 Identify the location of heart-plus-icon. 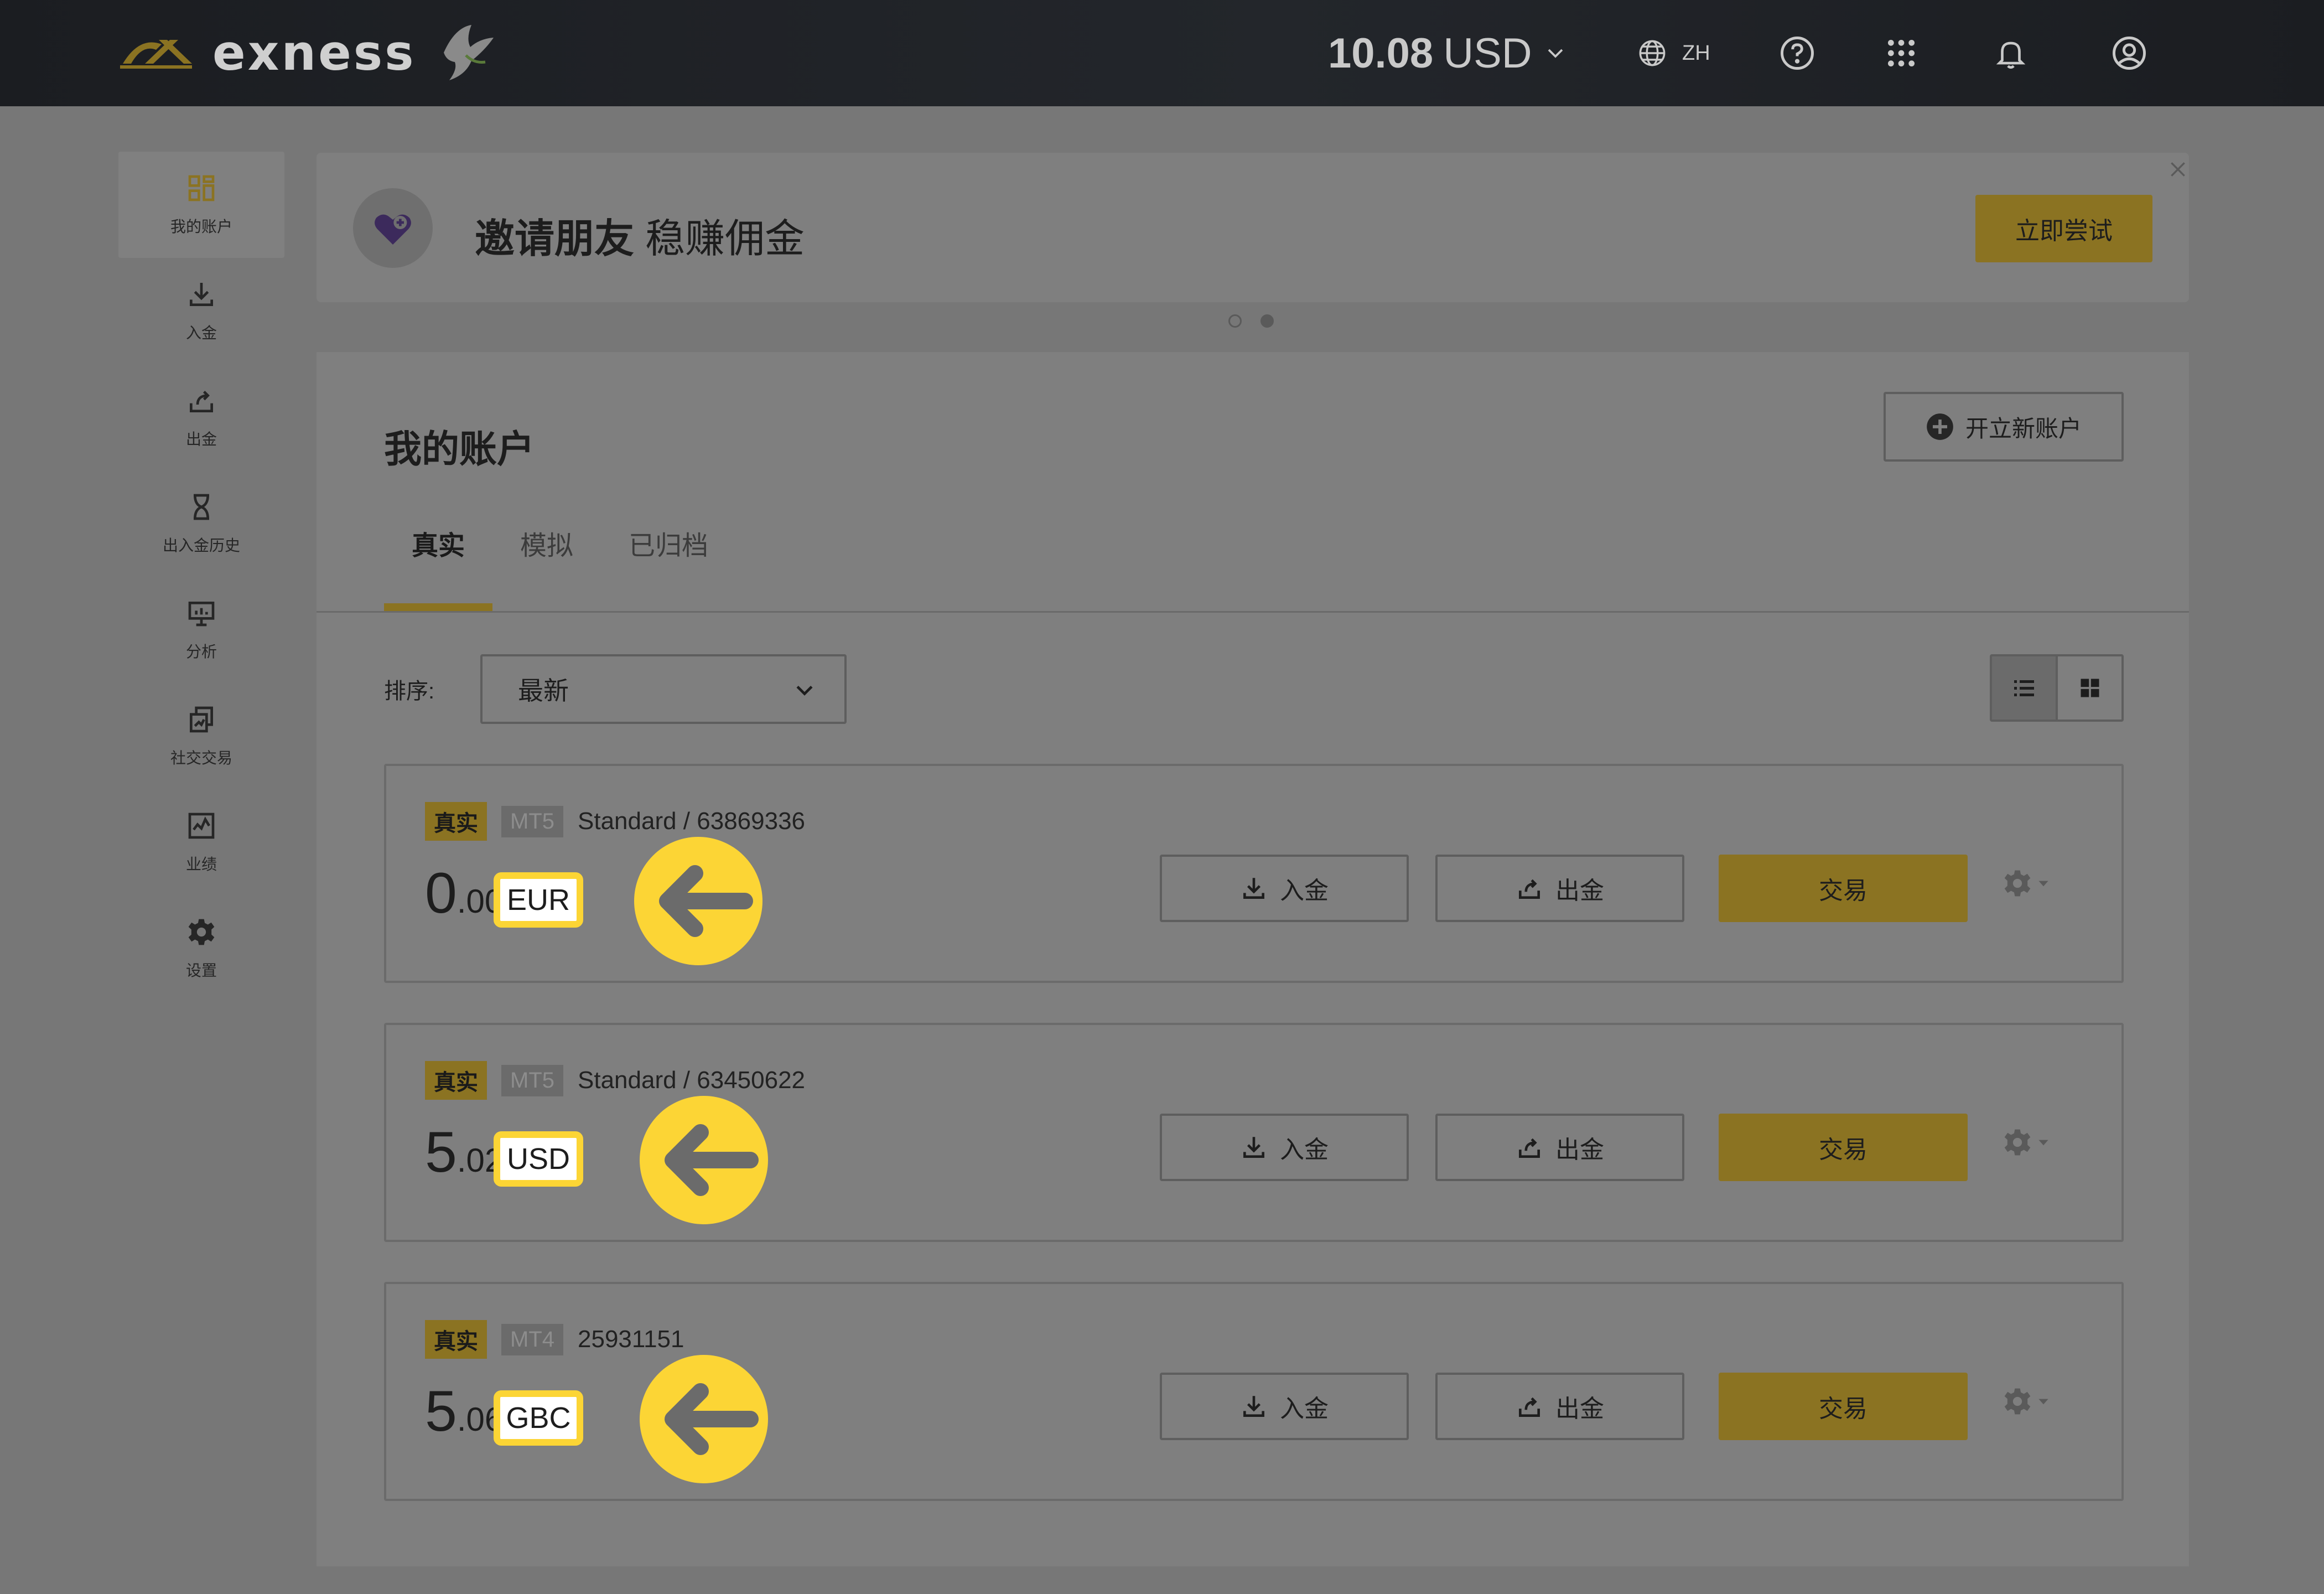
(393, 228).